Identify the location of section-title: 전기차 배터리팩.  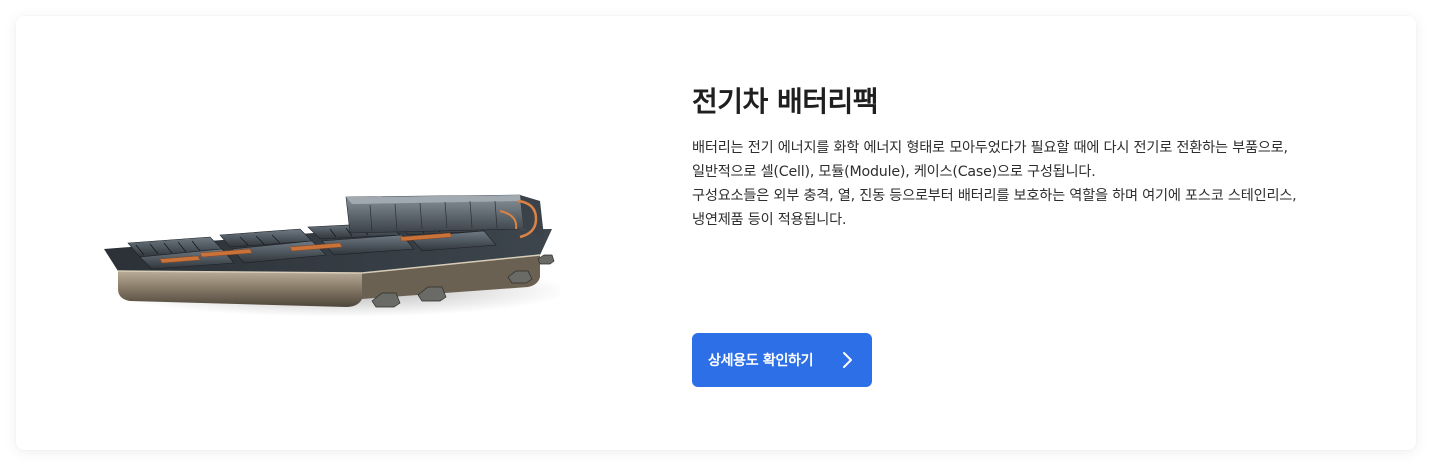
(785, 101).